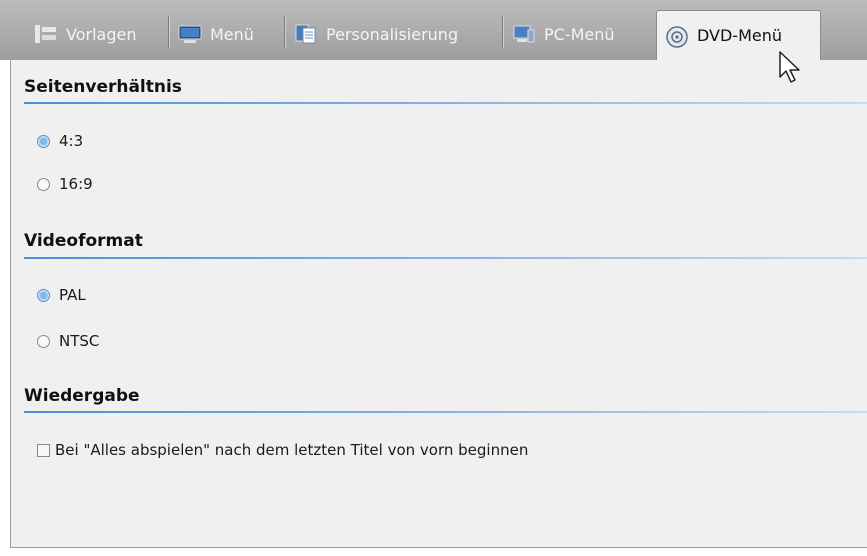 The image size is (867, 556). I want to click on tab-label: DVD-Menü, so click(740, 35).